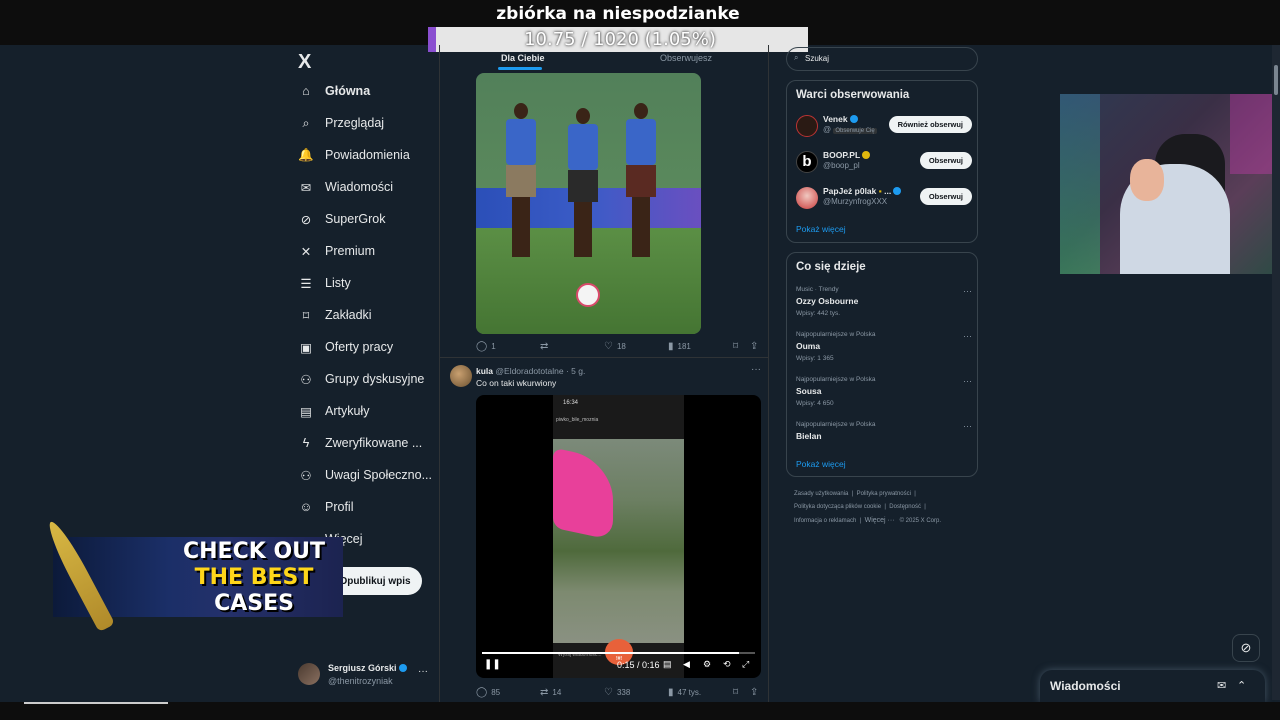 The height and width of the screenshot is (720, 1280). What do you see at coordinates (350, 251) in the screenshot?
I see `sidebar-item-label: Premium` at bounding box center [350, 251].